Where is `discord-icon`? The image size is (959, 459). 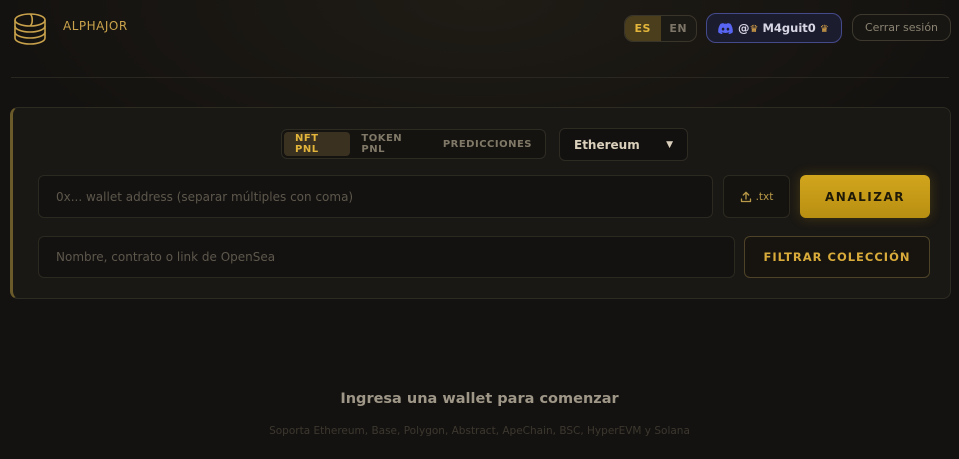 discord-icon is located at coordinates (725, 28).